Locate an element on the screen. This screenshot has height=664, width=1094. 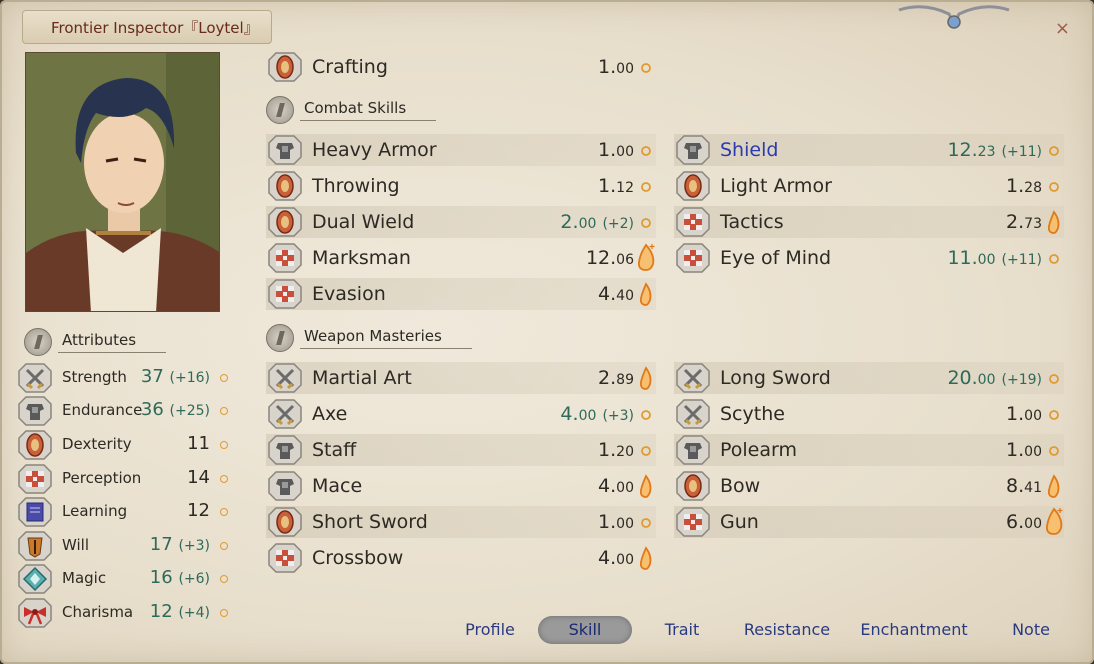
skill-value-dec: 89 is located at coordinates (625, 380).